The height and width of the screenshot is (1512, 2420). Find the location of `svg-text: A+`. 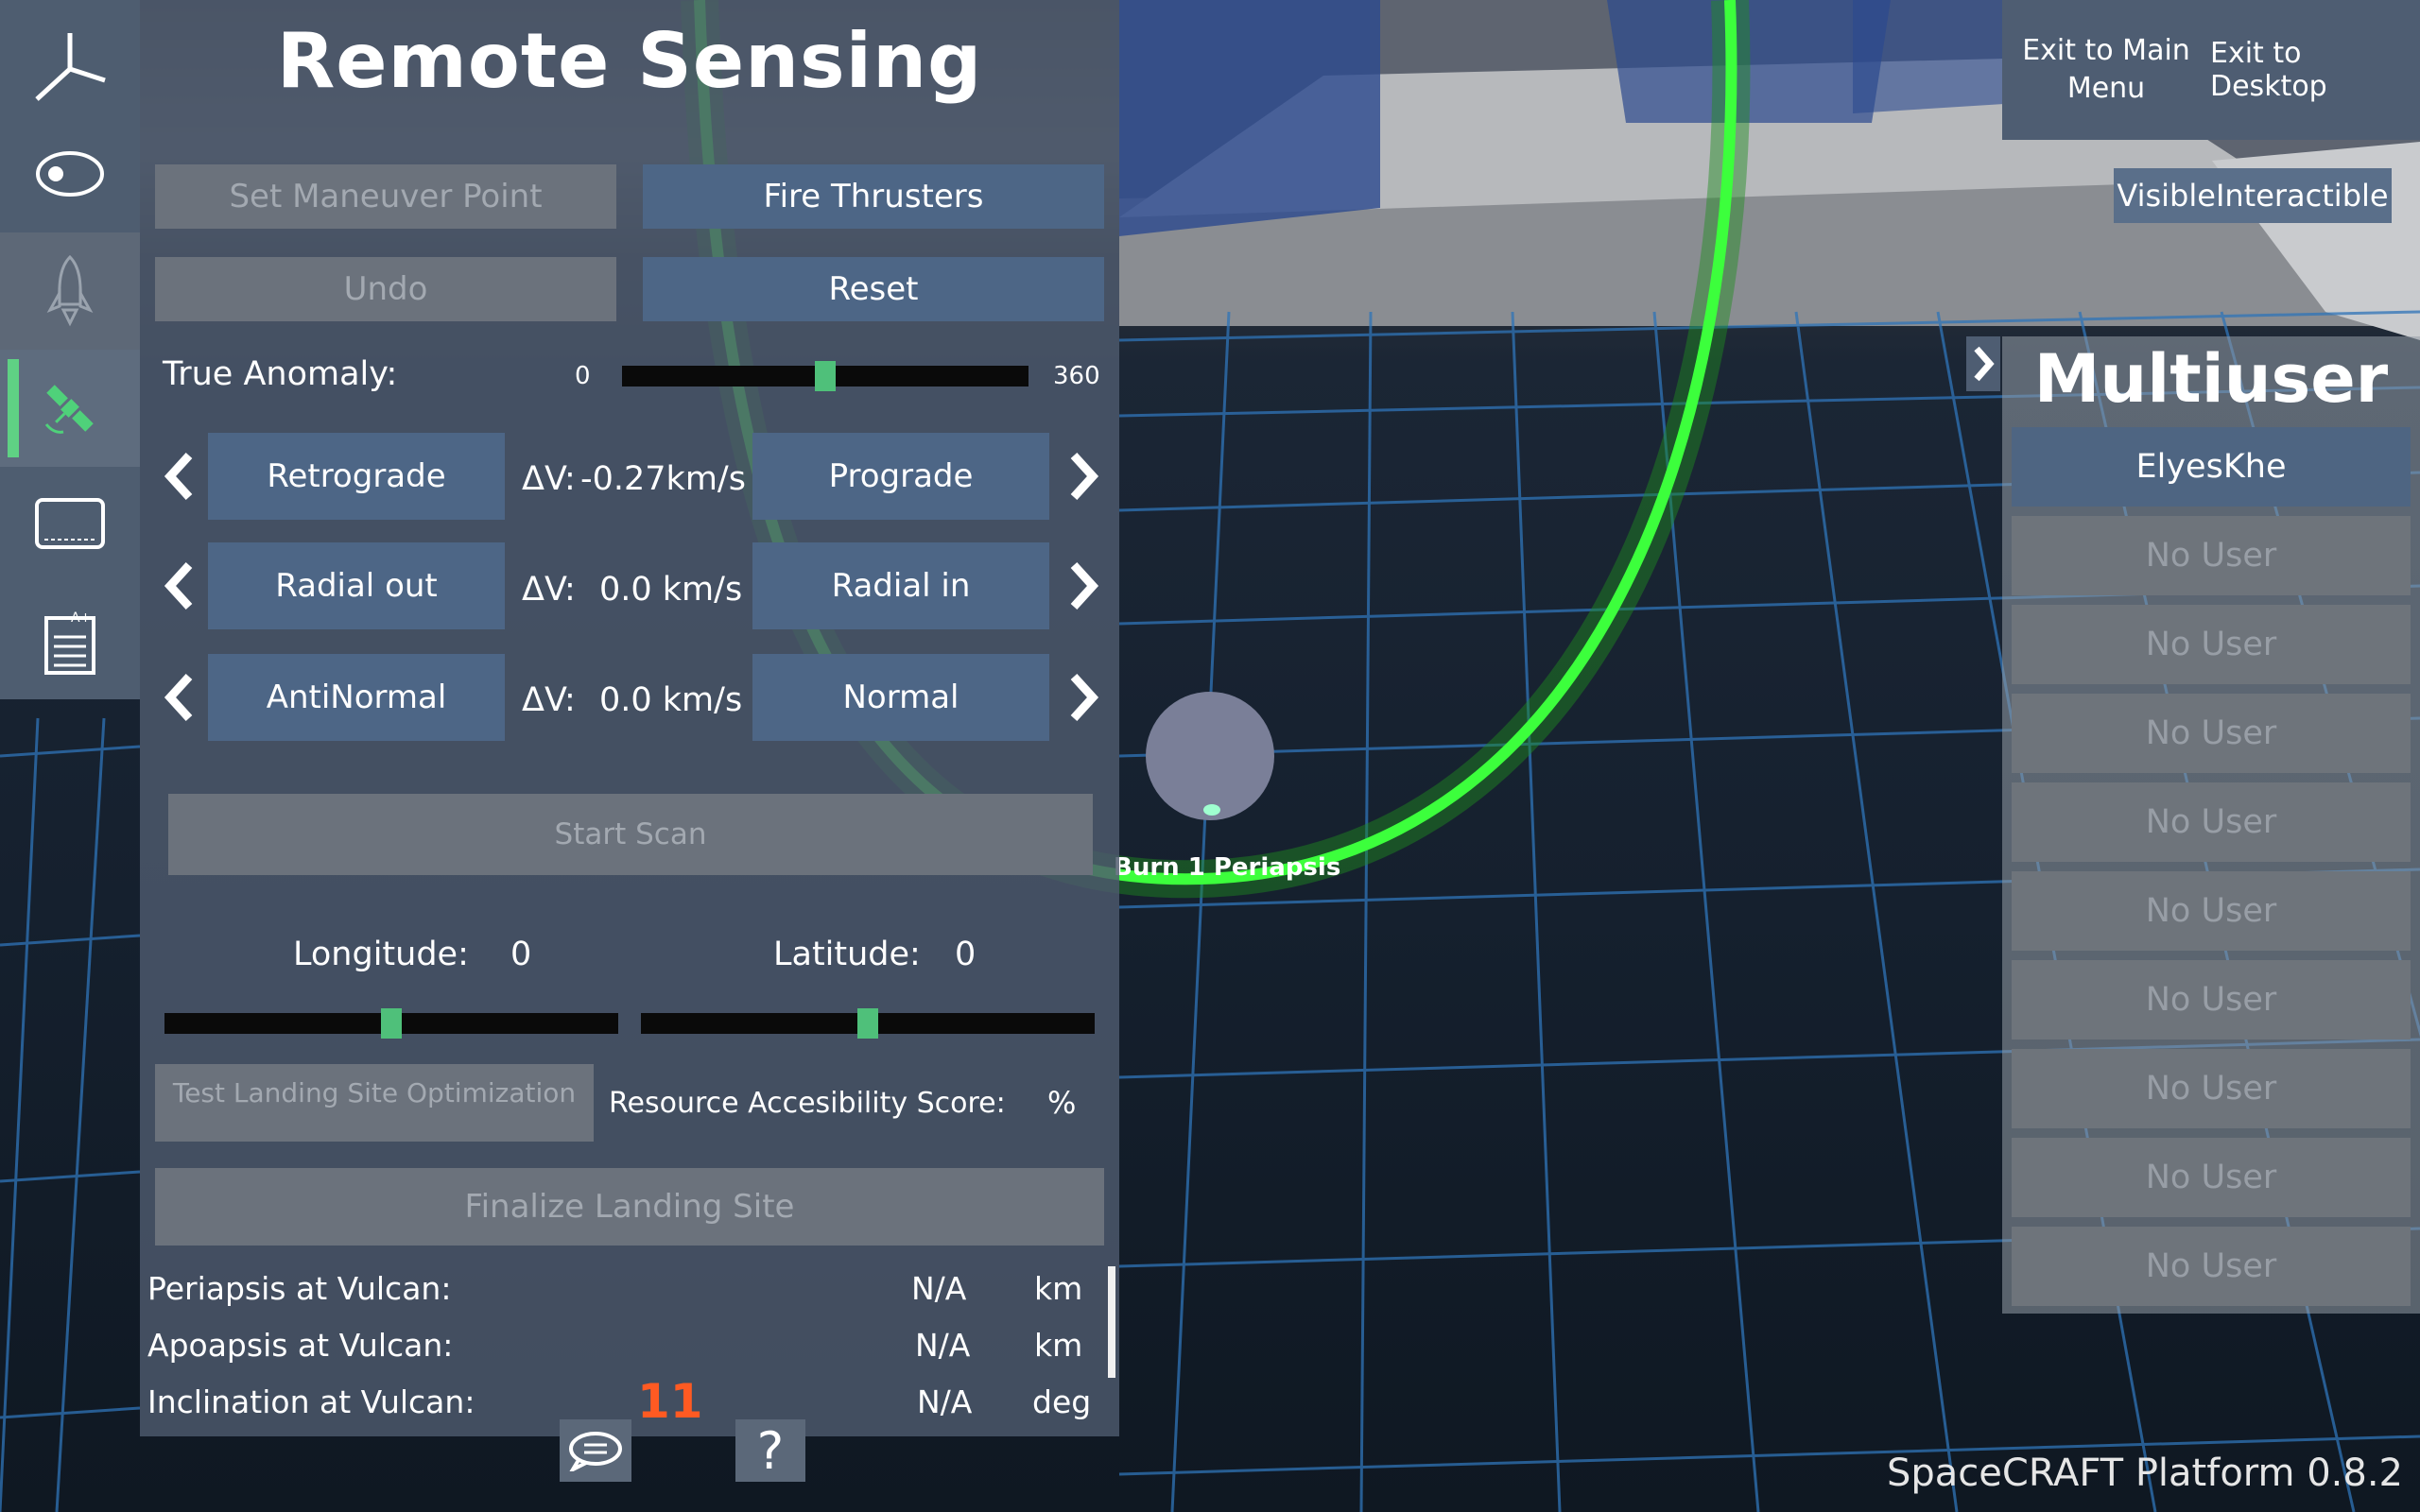

svg-text: A+ is located at coordinates (81, 618).